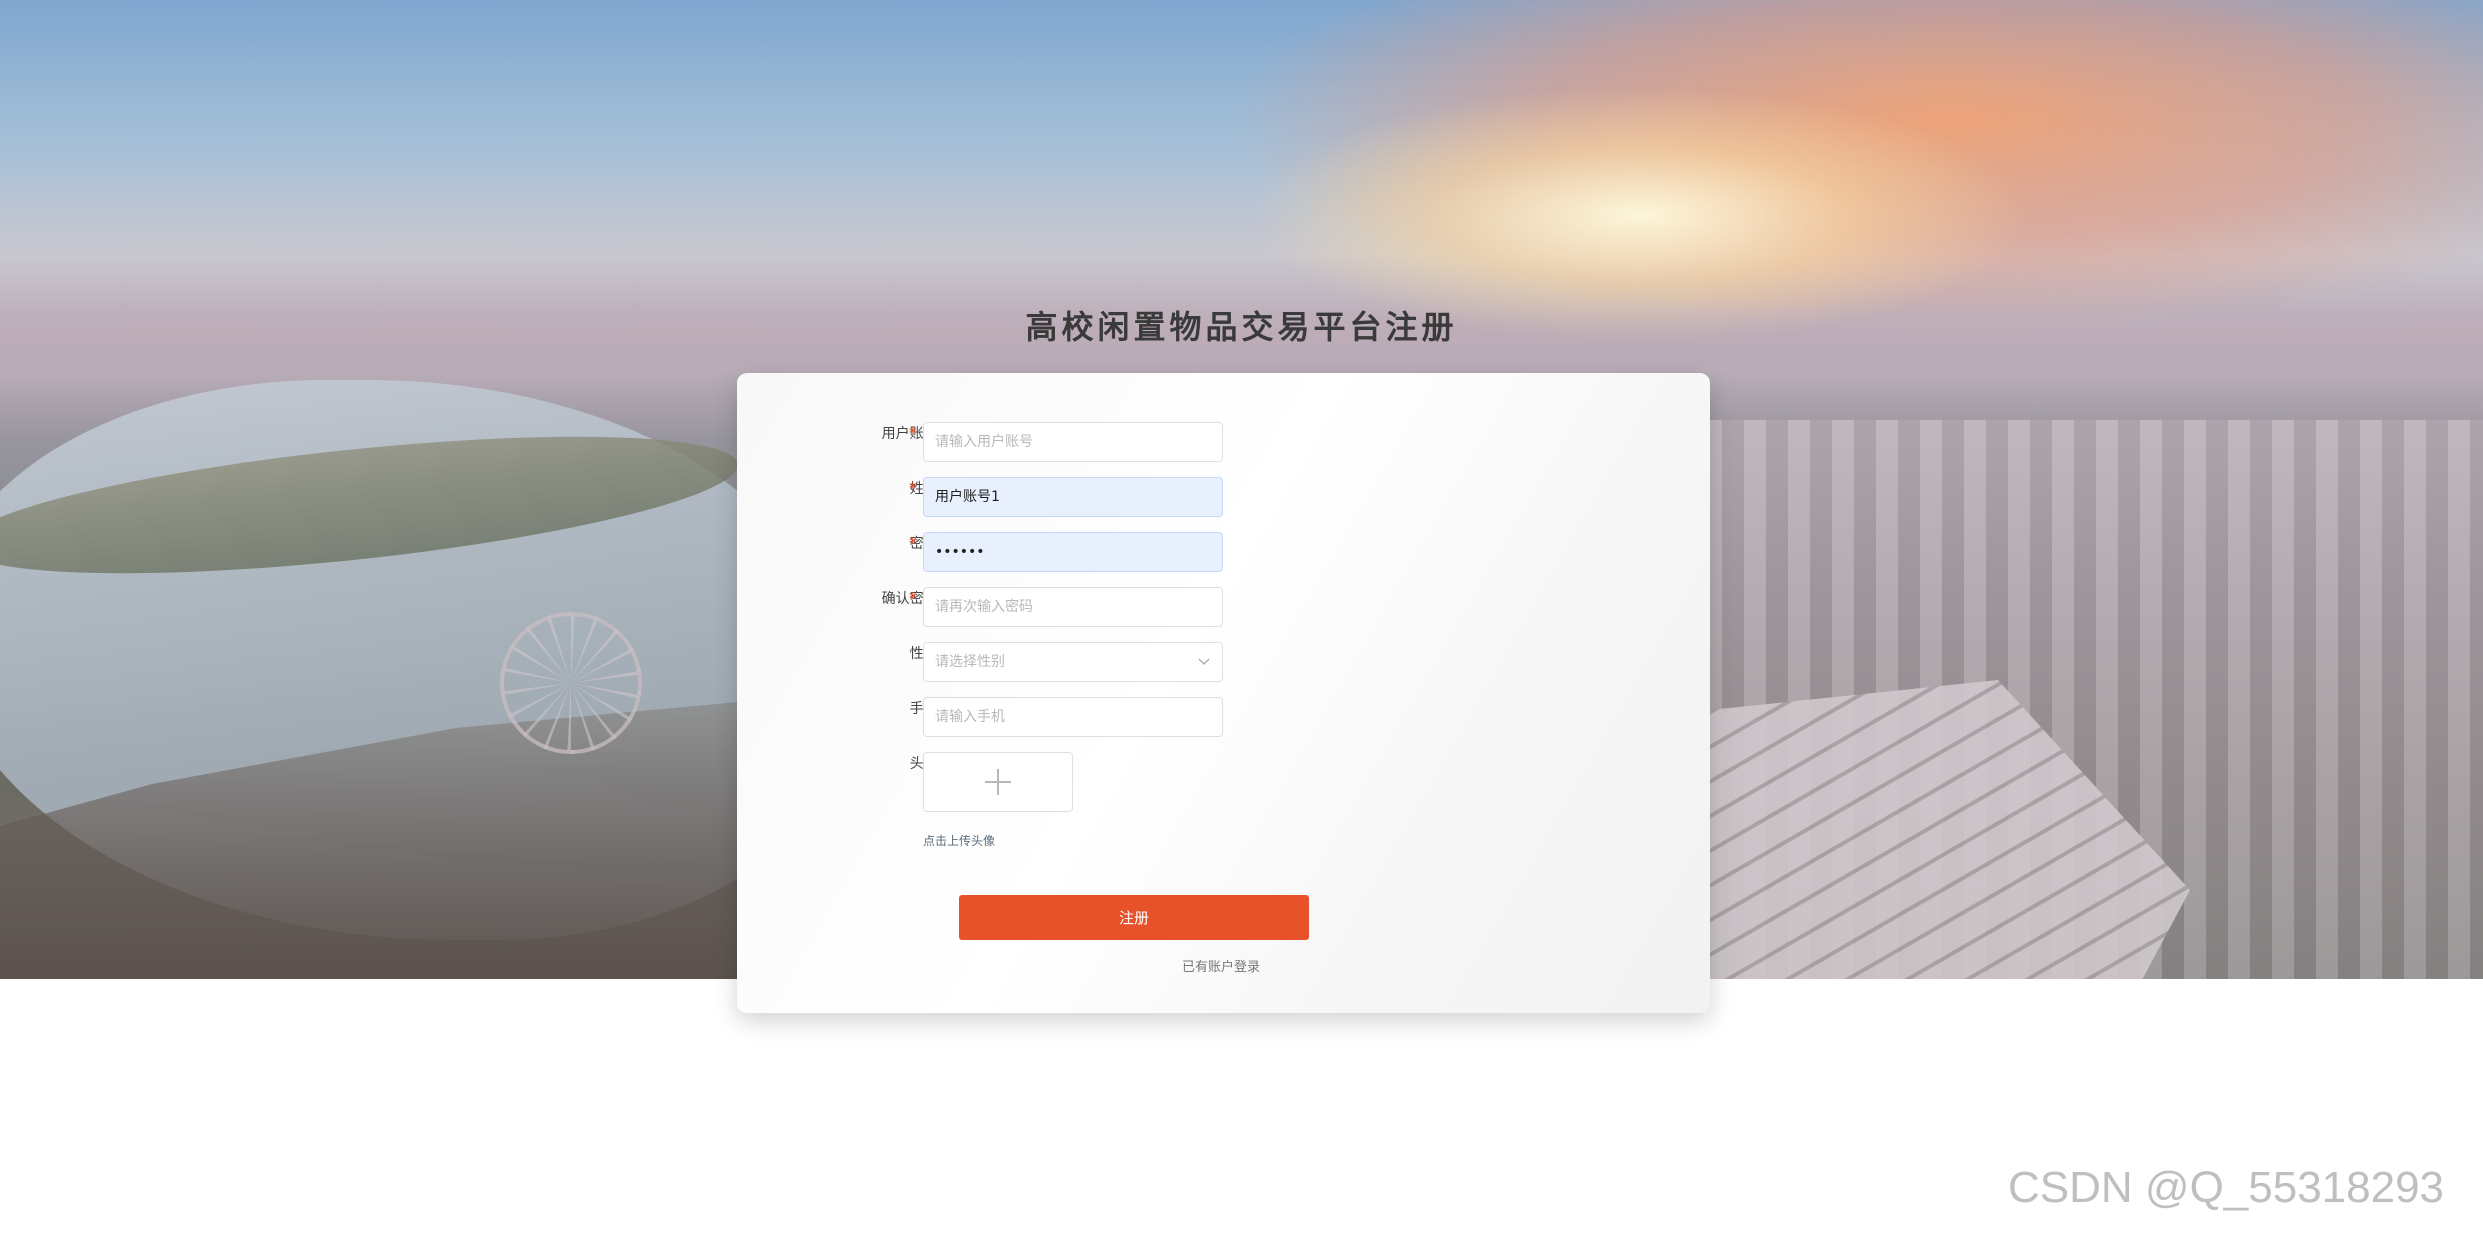 The width and height of the screenshot is (2483, 1233). What do you see at coordinates (1073, 607) in the screenshot?
I see `confirm-password-input: 请再次输入密码` at bounding box center [1073, 607].